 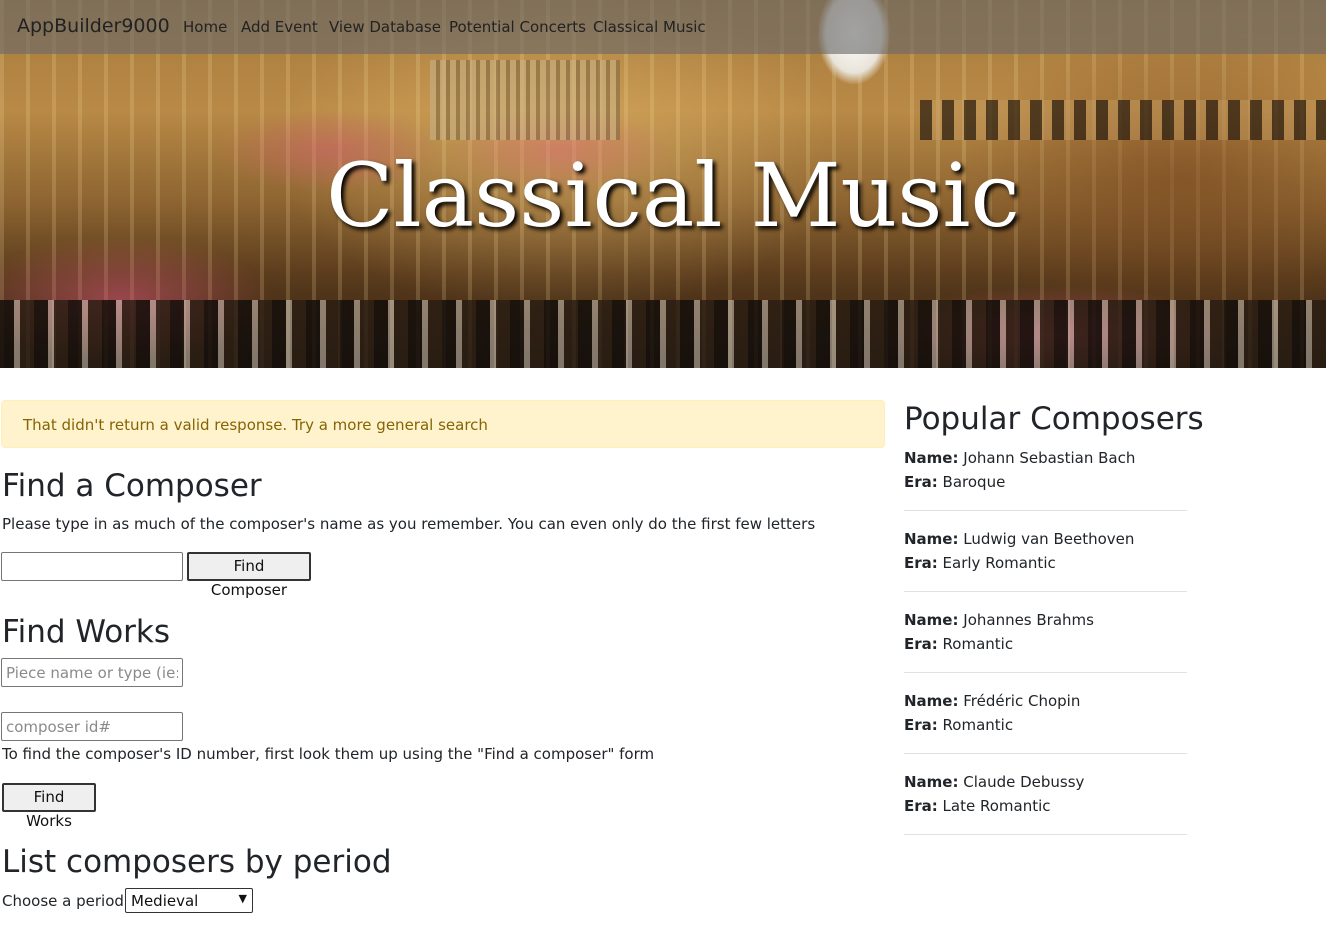 What do you see at coordinates (673, 195) in the screenshot?
I see `hero-title: Classical Music` at bounding box center [673, 195].